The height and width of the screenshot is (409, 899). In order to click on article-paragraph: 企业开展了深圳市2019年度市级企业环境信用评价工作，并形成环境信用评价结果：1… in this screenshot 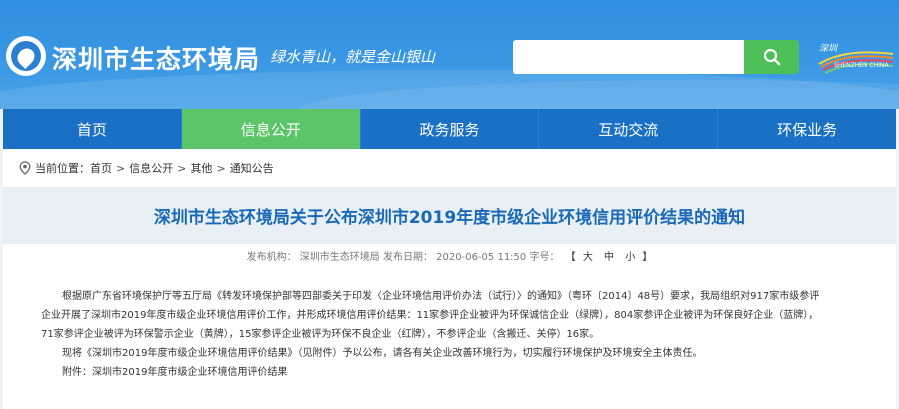, I will do `click(430, 315)`.